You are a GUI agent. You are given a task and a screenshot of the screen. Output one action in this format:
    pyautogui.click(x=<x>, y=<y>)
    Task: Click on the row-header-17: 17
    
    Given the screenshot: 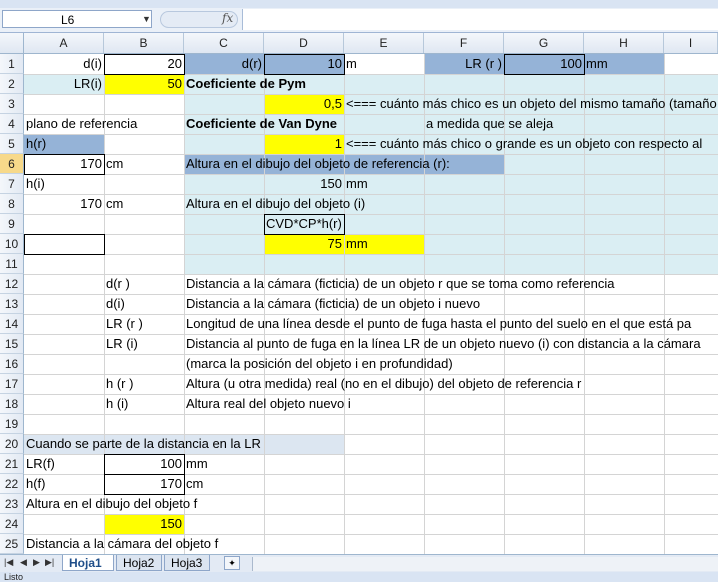 What is the action you would take?
    pyautogui.click(x=12, y=384)
    